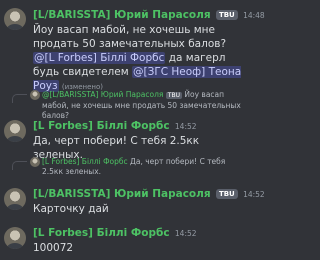 The image size is (320, 260). What do you see at coordinates (99, 58) in the screenshot?
I see `user-mention: @[L Forbes] Біллі Форбс` at bounding box center [99, 58].